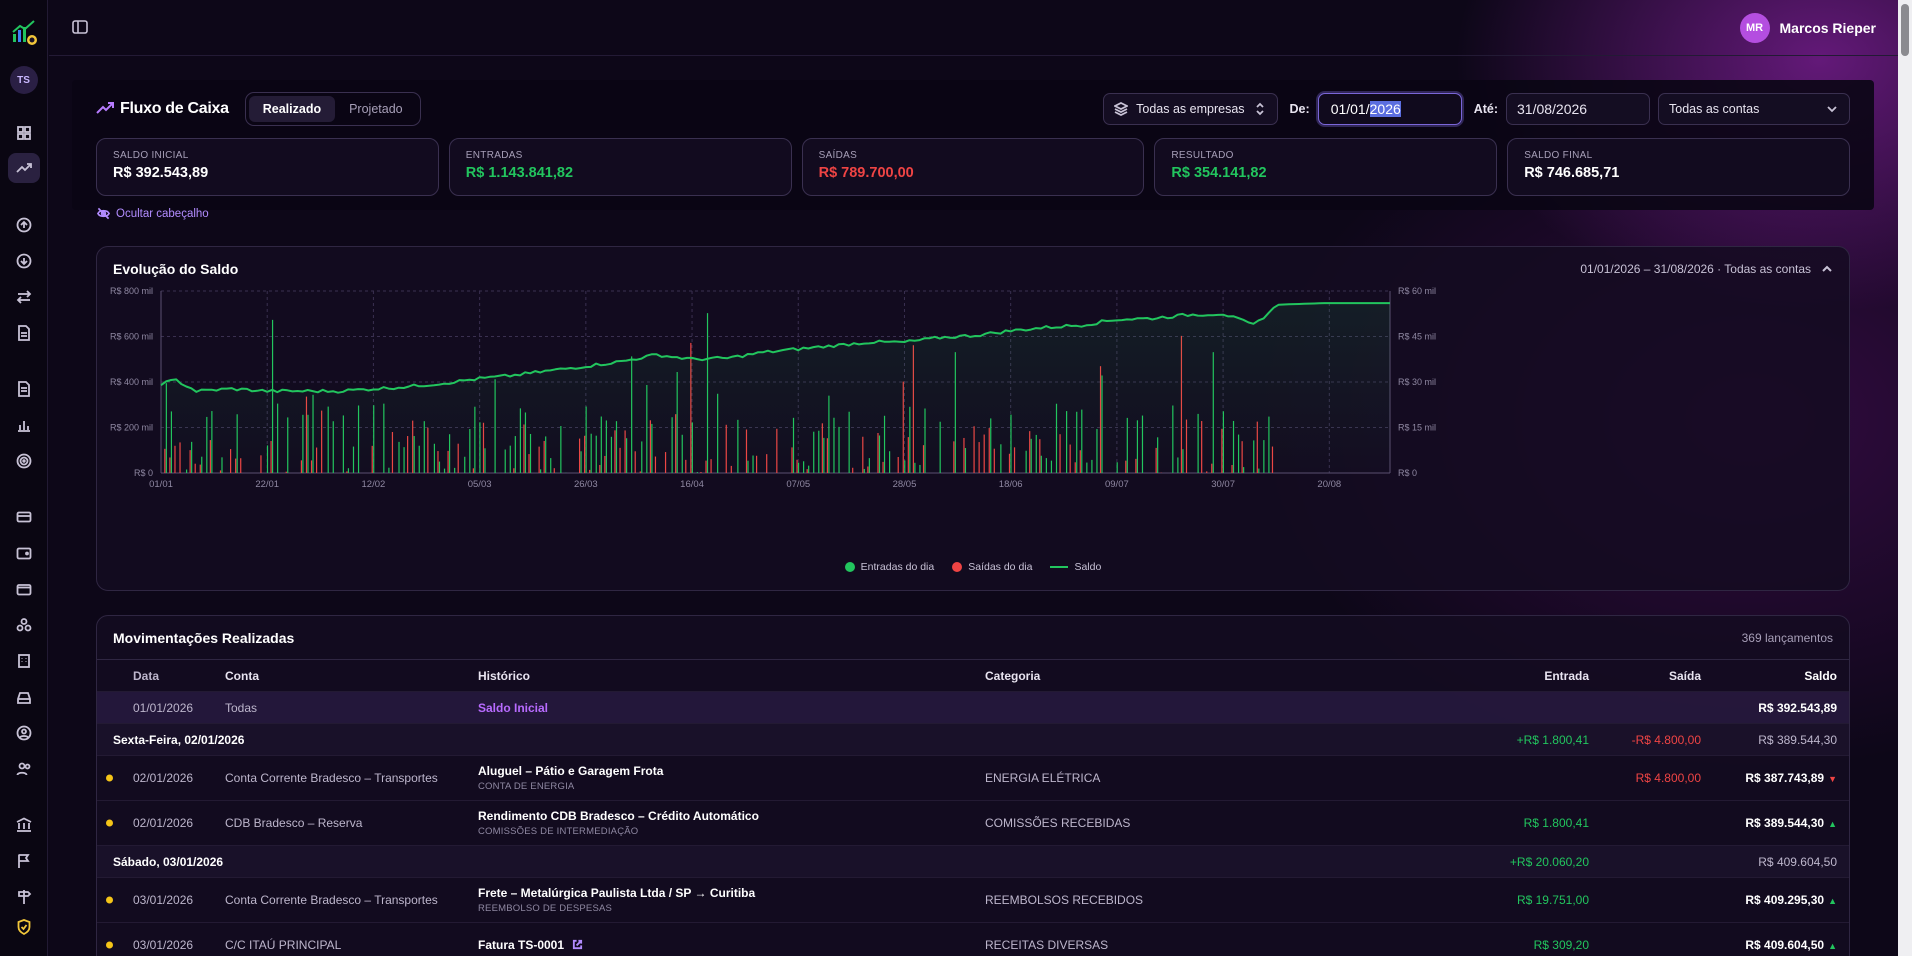  I want to click on mode-toggle: Realizado Projetado, so click(332, 109).